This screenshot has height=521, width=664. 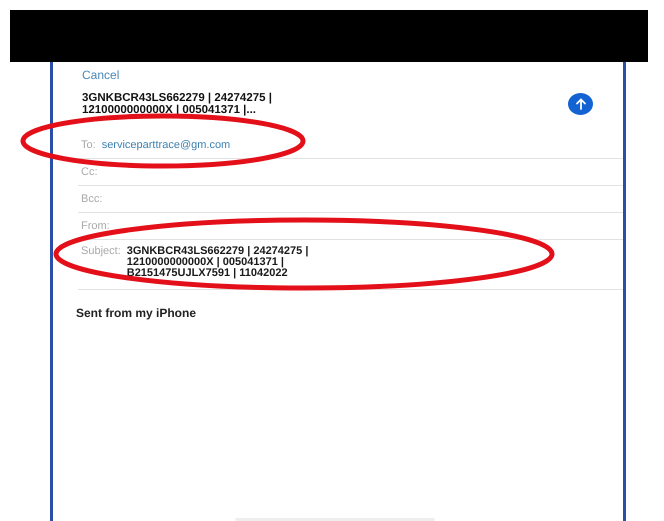 What do you see at coordinates (136, 313) in the screenshot?
I see `signature-text: Sent from my iPhone` at bounding box center [136, 313].